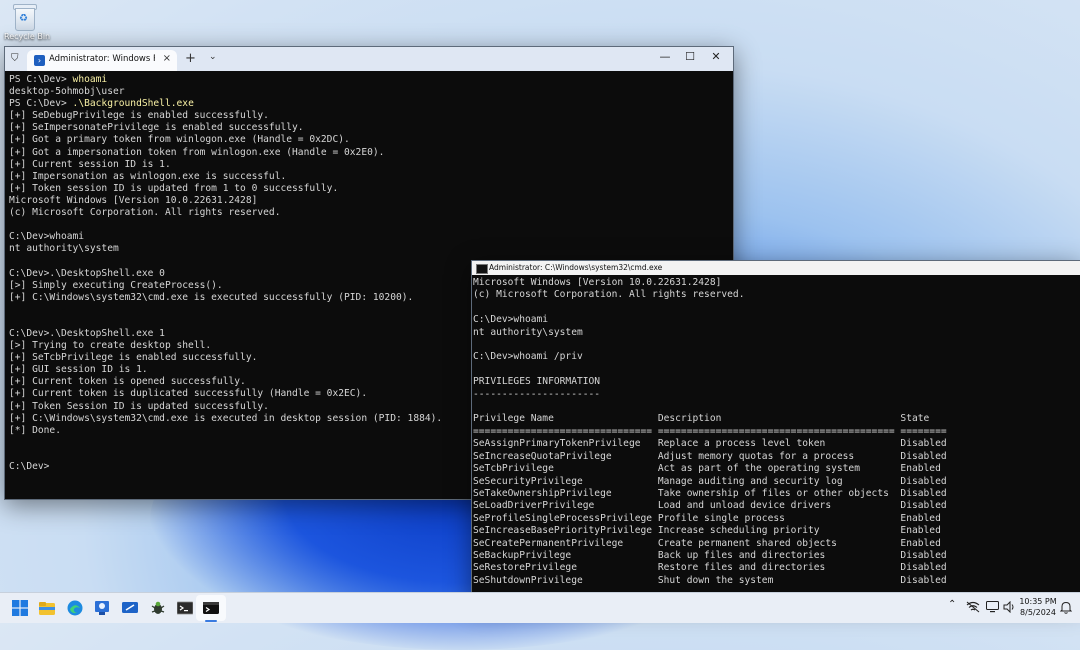 The height and width of the screenshot is (650, 1080). I want to click on notification-bell-icon, so click(1066, 609).